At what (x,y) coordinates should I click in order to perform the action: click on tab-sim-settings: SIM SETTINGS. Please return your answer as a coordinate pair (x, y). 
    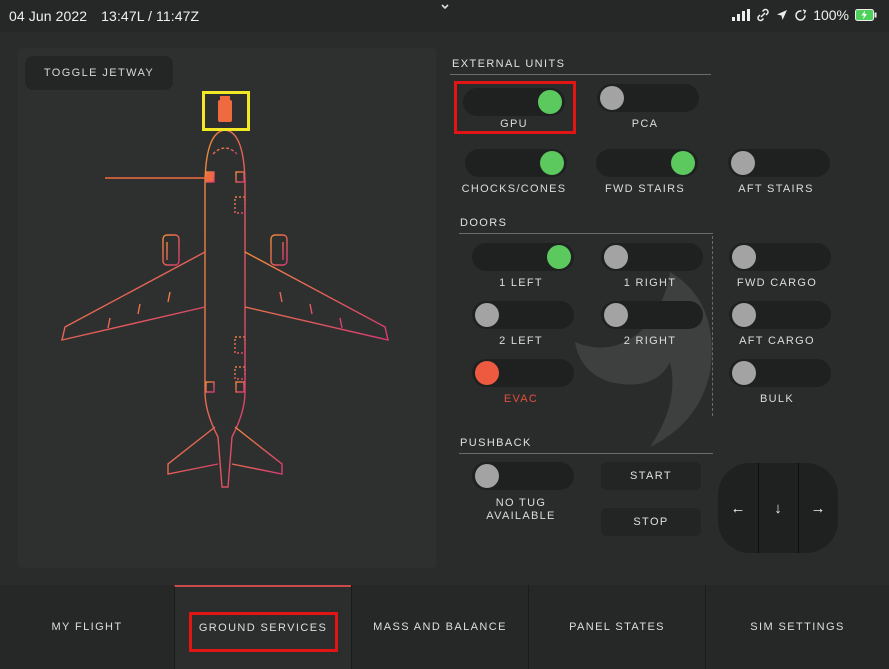
    Looking at the image, I should click on (797, 627).